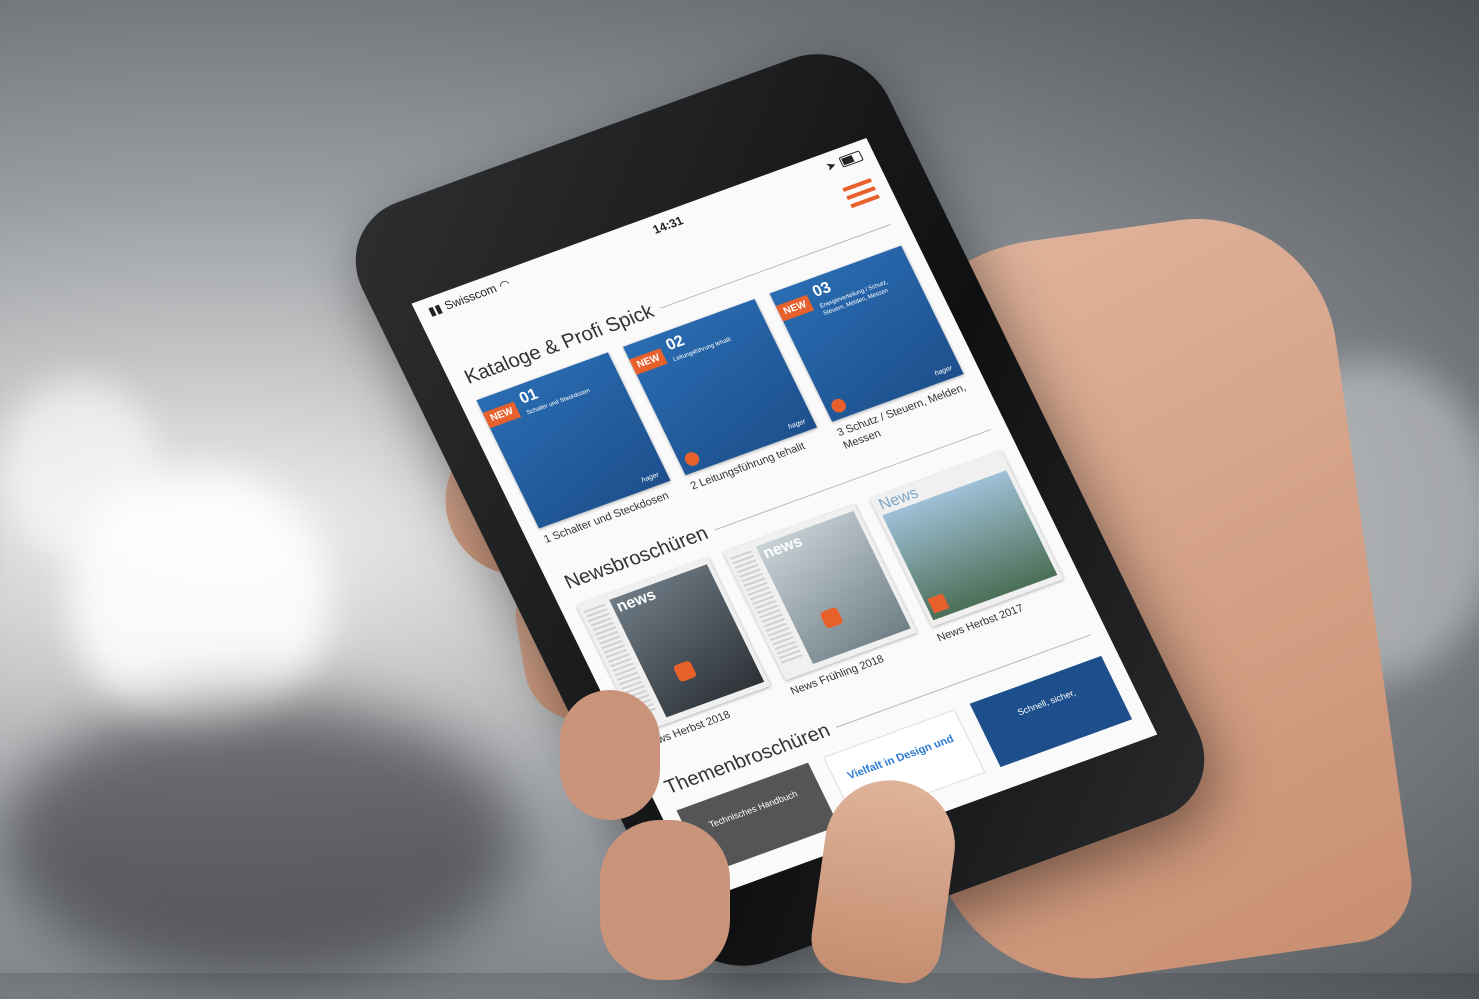 This screenshot has height=999, width=1479. What do you see at coordinates (668, 225) in the screenshot?
I see `status-time: 14:31` at bounding box center [668, 225].